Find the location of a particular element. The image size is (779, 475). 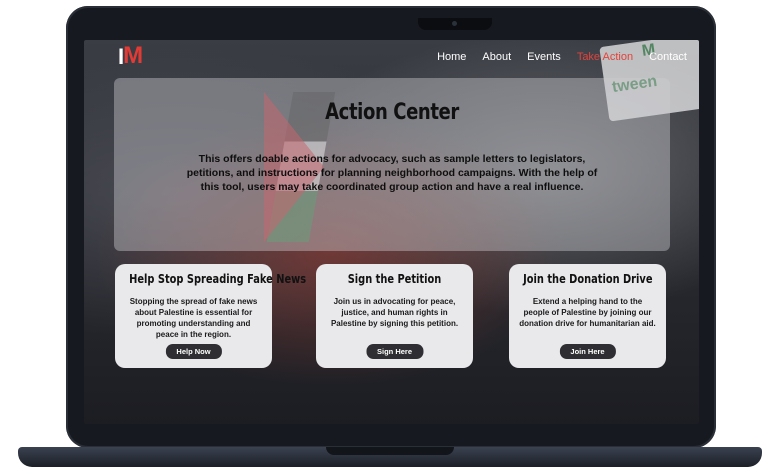

card-title: Sign the Petition is located at coordinates (394, 279).